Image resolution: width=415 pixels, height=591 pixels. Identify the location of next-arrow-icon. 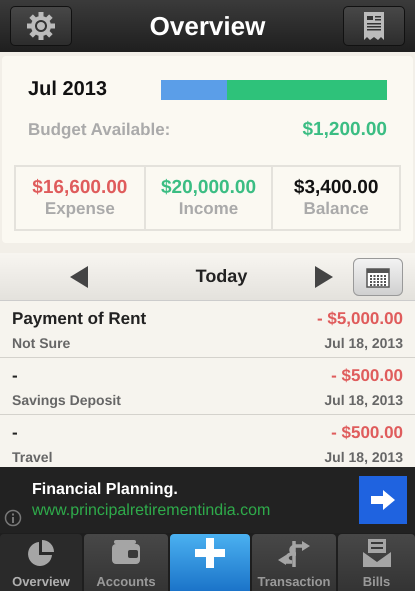
(323, 277).